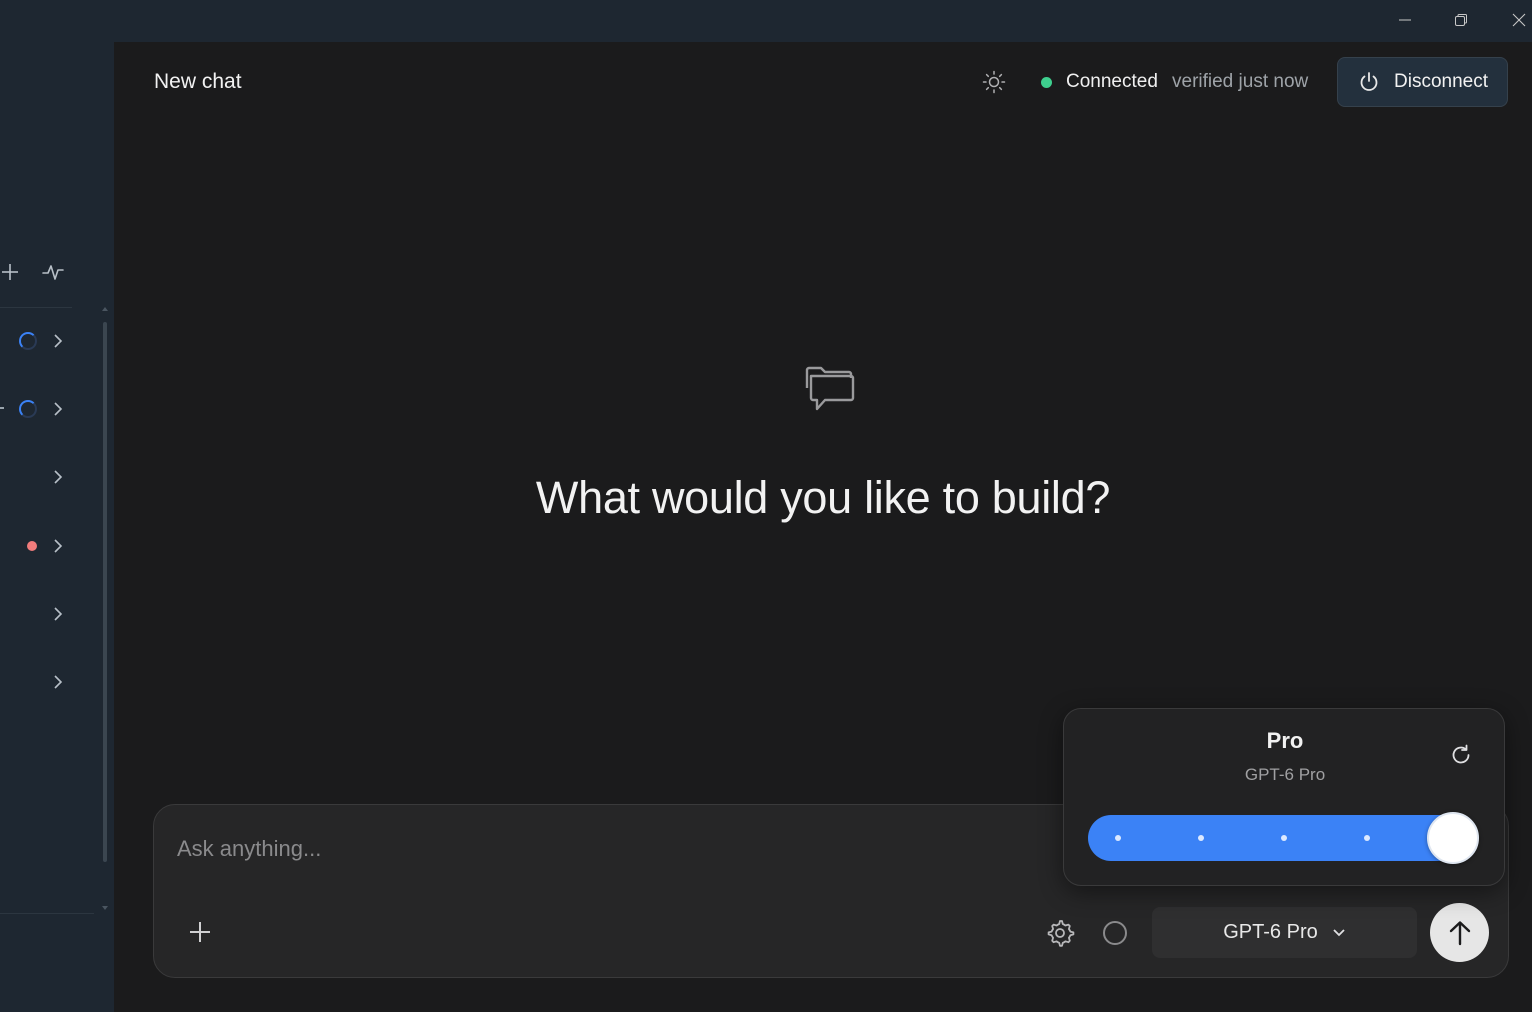  I want to click on effort-slider, so click(1283, 838).